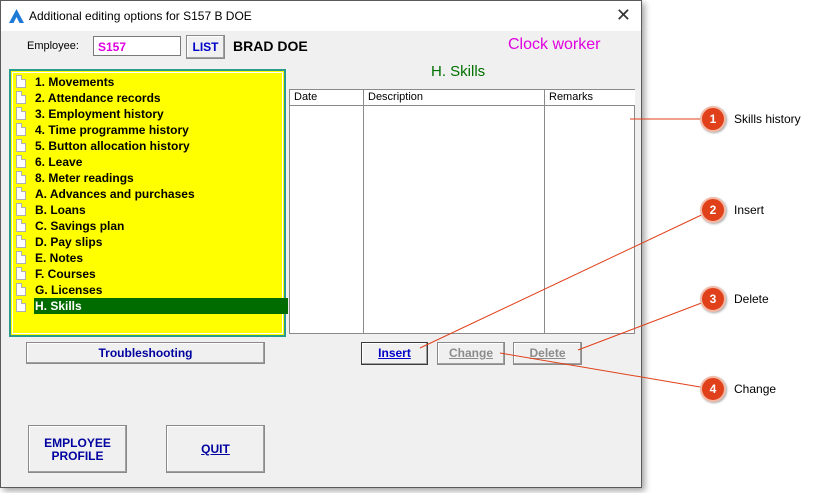 The height and width of the screenshot is (493, 825). I want to click on callout-badge-2: 2, so click(713, 210).